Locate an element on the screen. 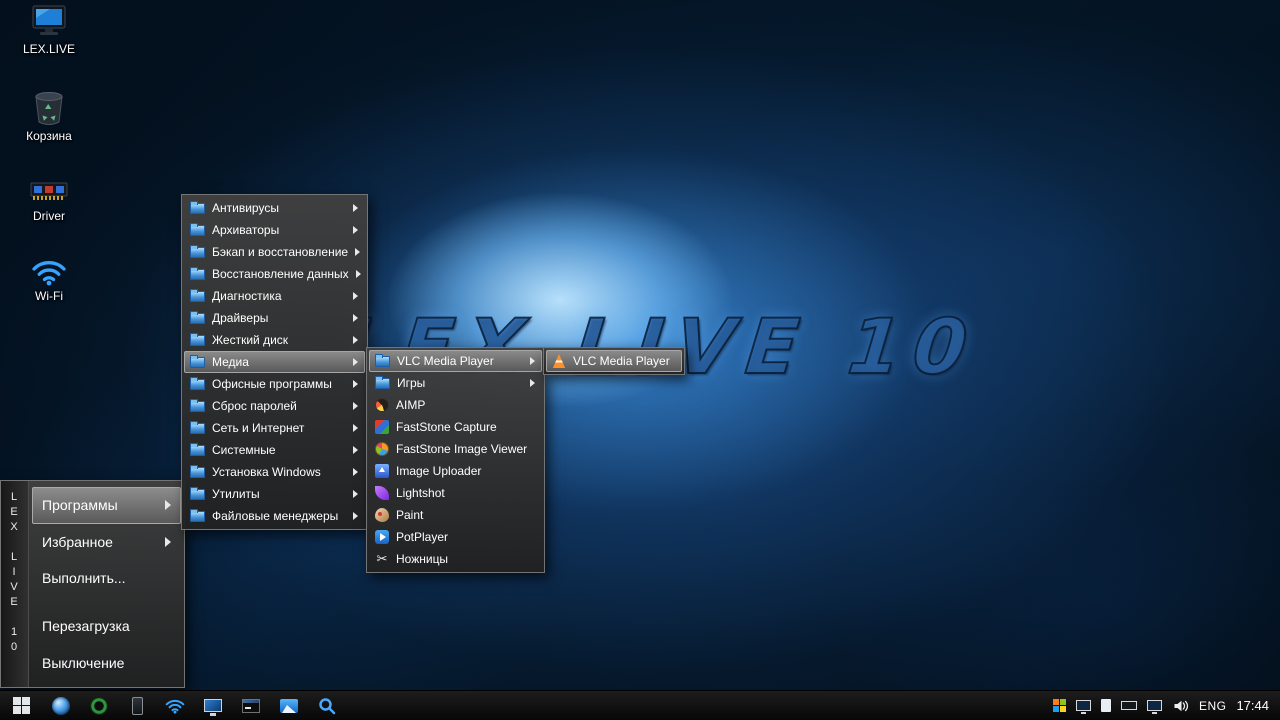 The image size is (1280, 720). menu-item-label: Игры is located at coordinates (411, 383).